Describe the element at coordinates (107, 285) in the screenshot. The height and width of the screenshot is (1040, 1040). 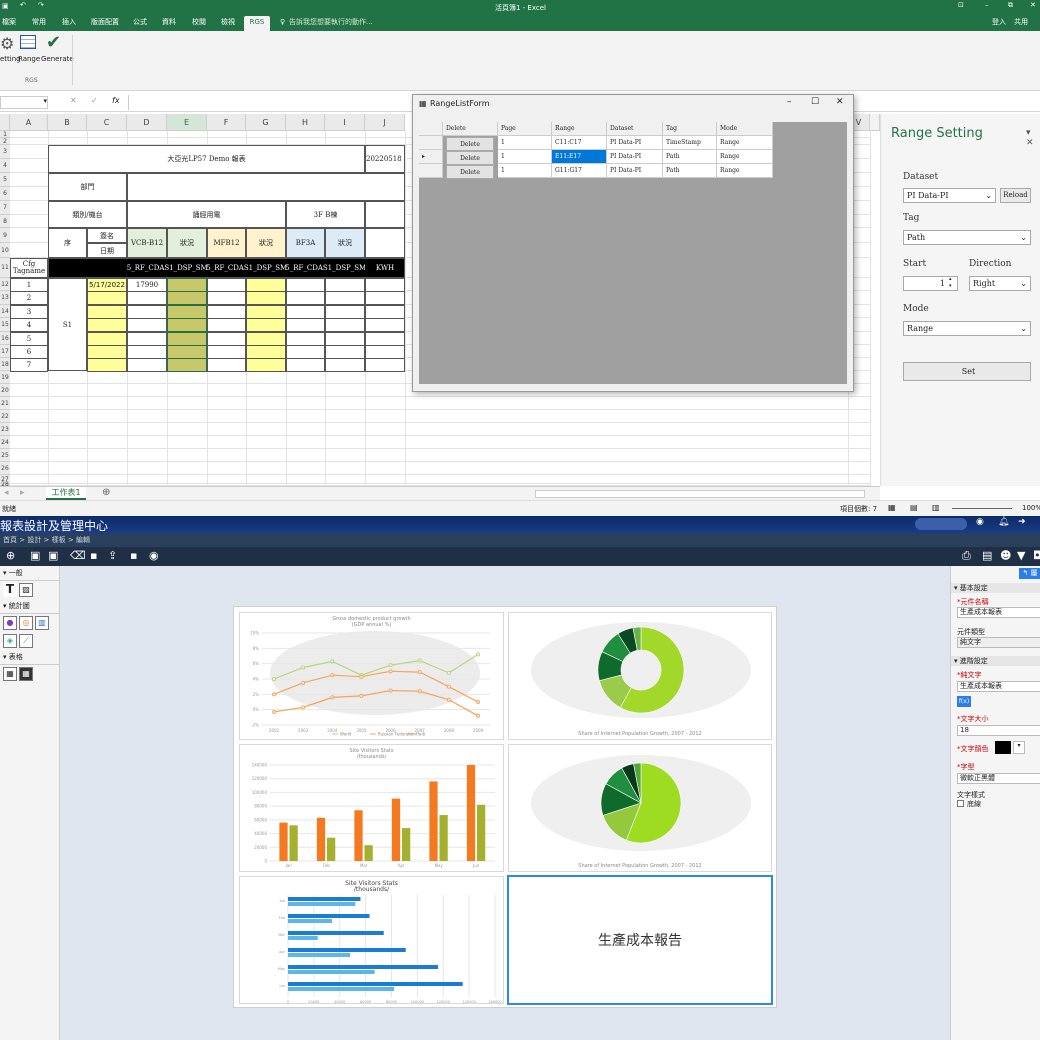
I see `sheet-cell: 5/17/2022` at that location.